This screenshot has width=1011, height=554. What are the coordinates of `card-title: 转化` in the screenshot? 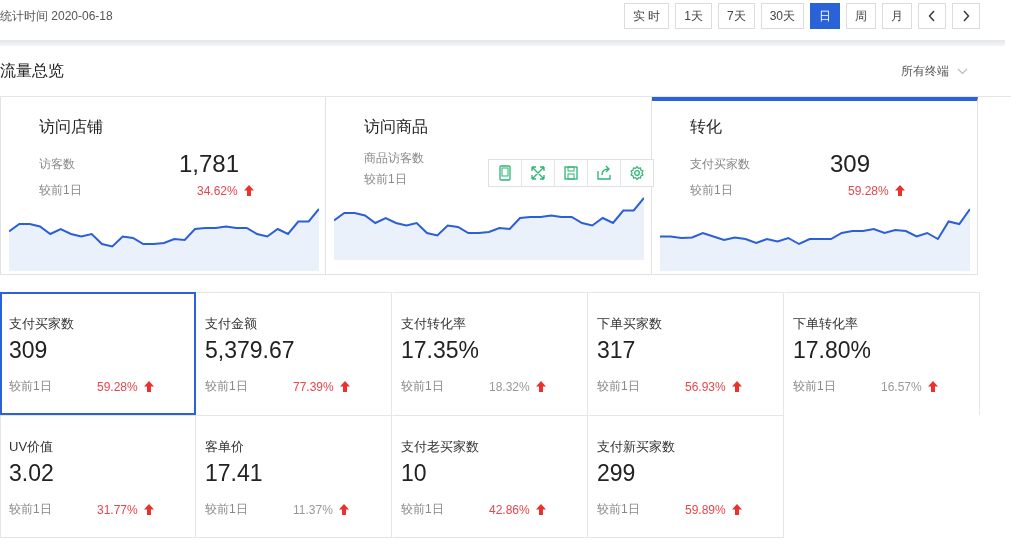 It's located at (706, 127).